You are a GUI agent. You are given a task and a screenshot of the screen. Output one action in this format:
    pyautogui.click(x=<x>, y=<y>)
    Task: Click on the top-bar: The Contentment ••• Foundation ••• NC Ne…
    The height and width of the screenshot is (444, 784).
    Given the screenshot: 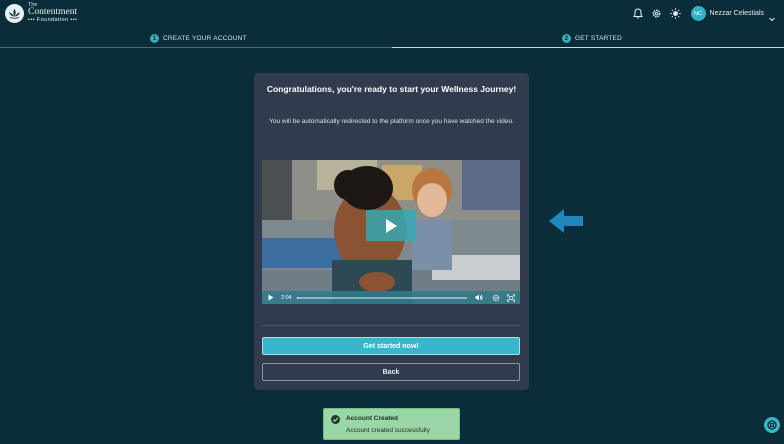 What is the action you would take?
    pyautogui.click(x=392, y=15)
    